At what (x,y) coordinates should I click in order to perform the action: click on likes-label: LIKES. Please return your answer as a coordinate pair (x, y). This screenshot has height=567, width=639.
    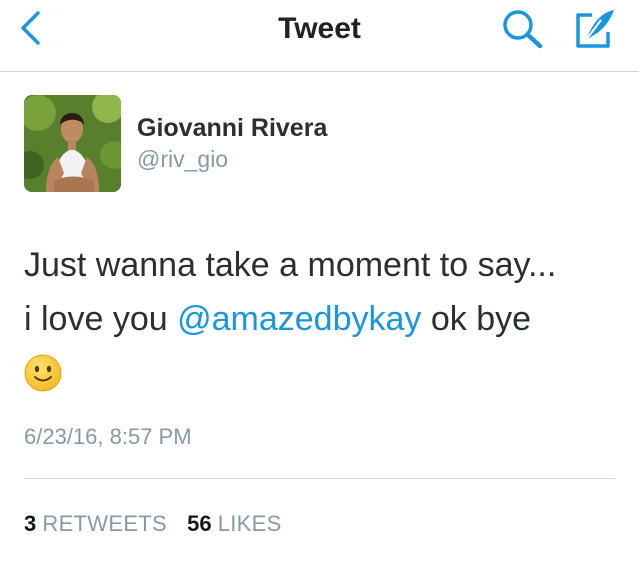
    Looking at the image, I should click on (249, 523).